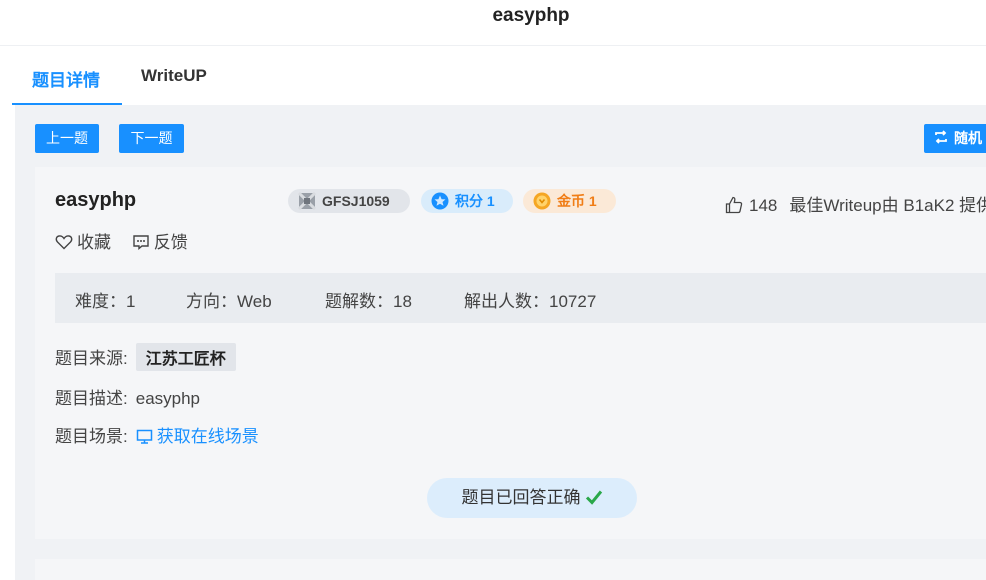  What do you see at coordinates (174, 76) in the screenshot?
I see `tab-writeup: WriteUP` at bounding box center [174, 76].